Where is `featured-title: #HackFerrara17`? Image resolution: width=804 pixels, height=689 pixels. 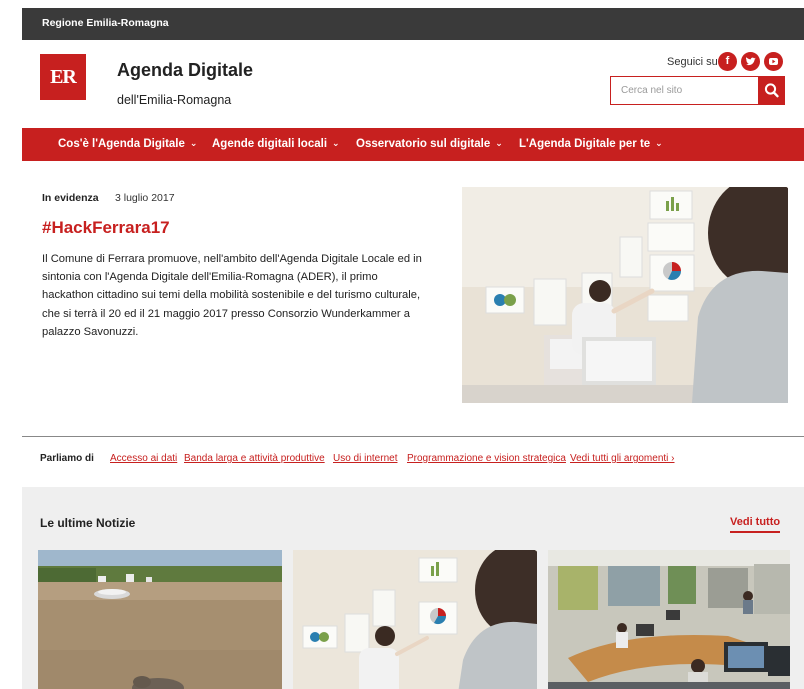 featured-title: #HackFerrara17 is located at coordinates (106, 228).